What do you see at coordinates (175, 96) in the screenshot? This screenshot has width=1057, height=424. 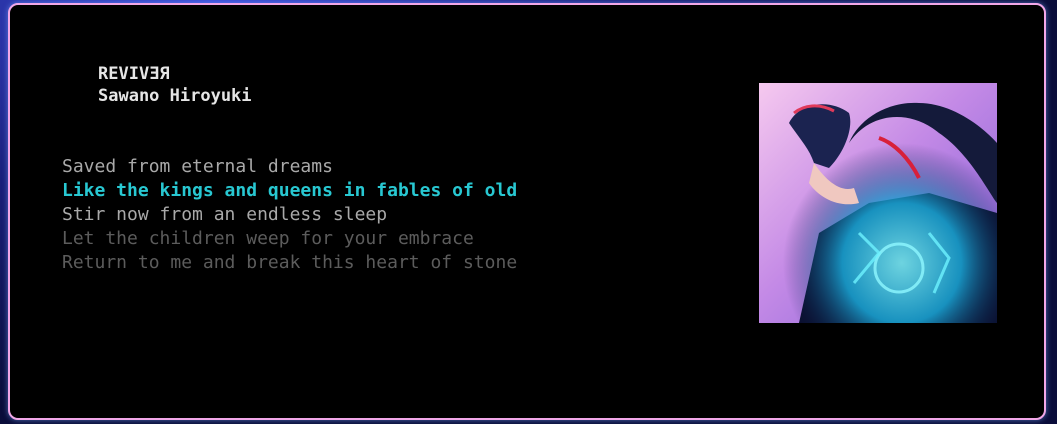 I see `track-artist: Sawano Hiroyuki` at bounding box center [175, 96].